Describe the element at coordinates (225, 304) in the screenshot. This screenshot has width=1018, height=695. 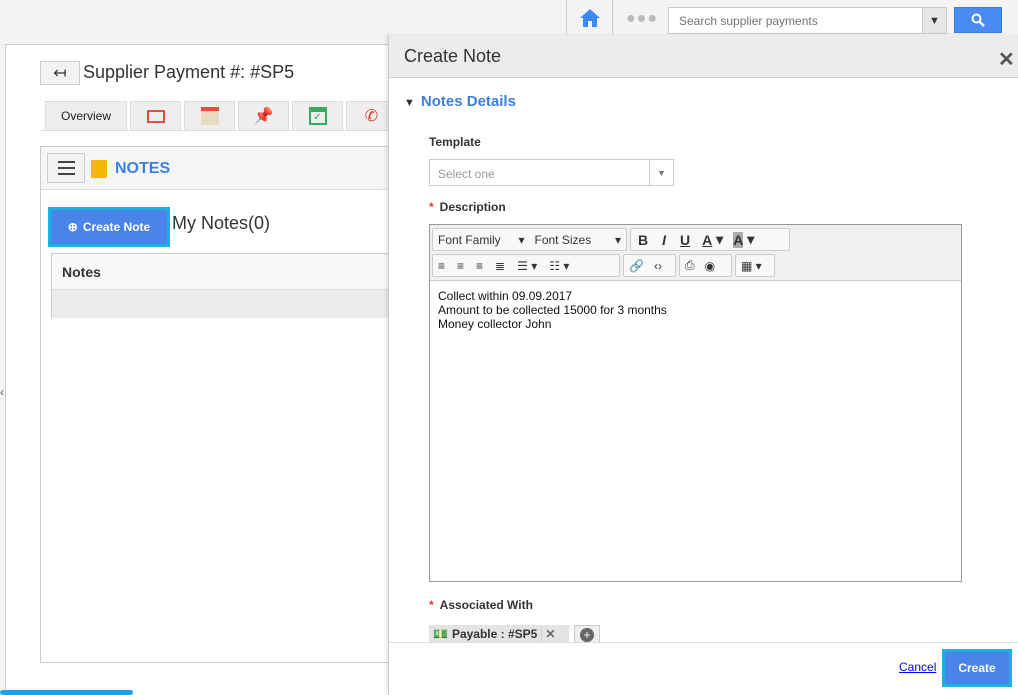
I see `table-row` at that location.